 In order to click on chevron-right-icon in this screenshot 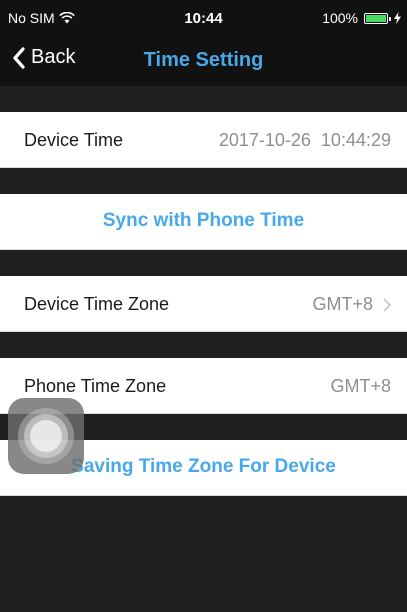, I will do `click(387, 304)`.